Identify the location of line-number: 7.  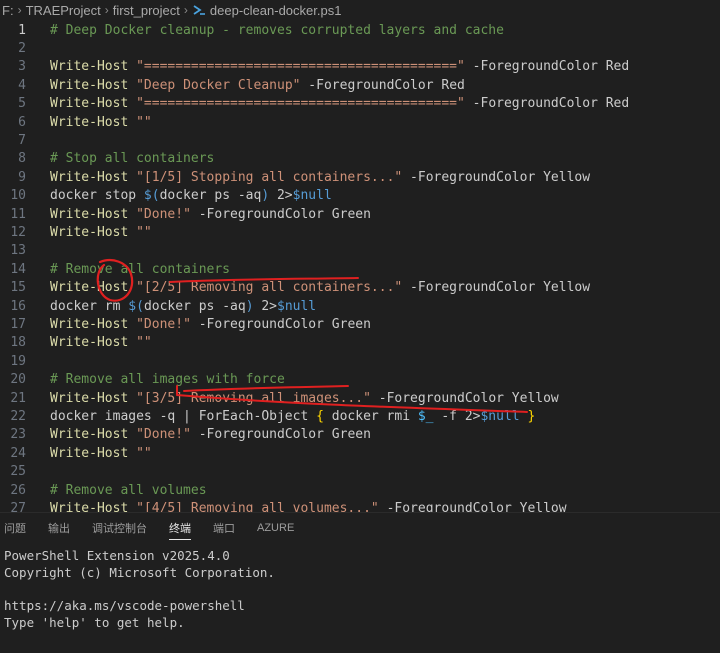
(22, 141).